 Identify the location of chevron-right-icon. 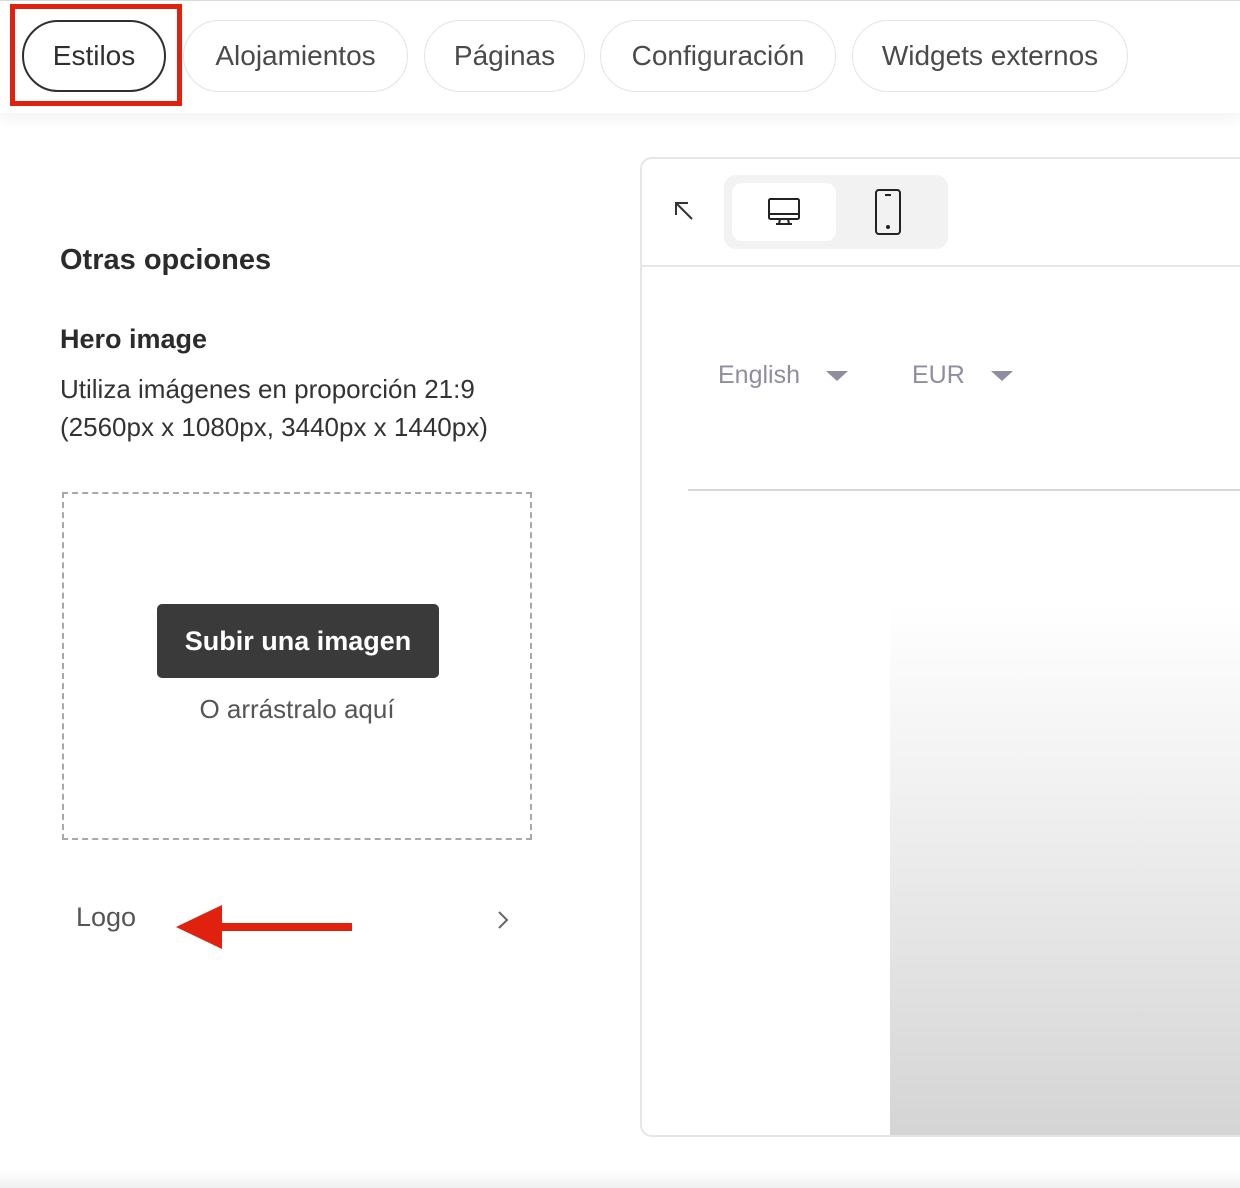
(503, 920).